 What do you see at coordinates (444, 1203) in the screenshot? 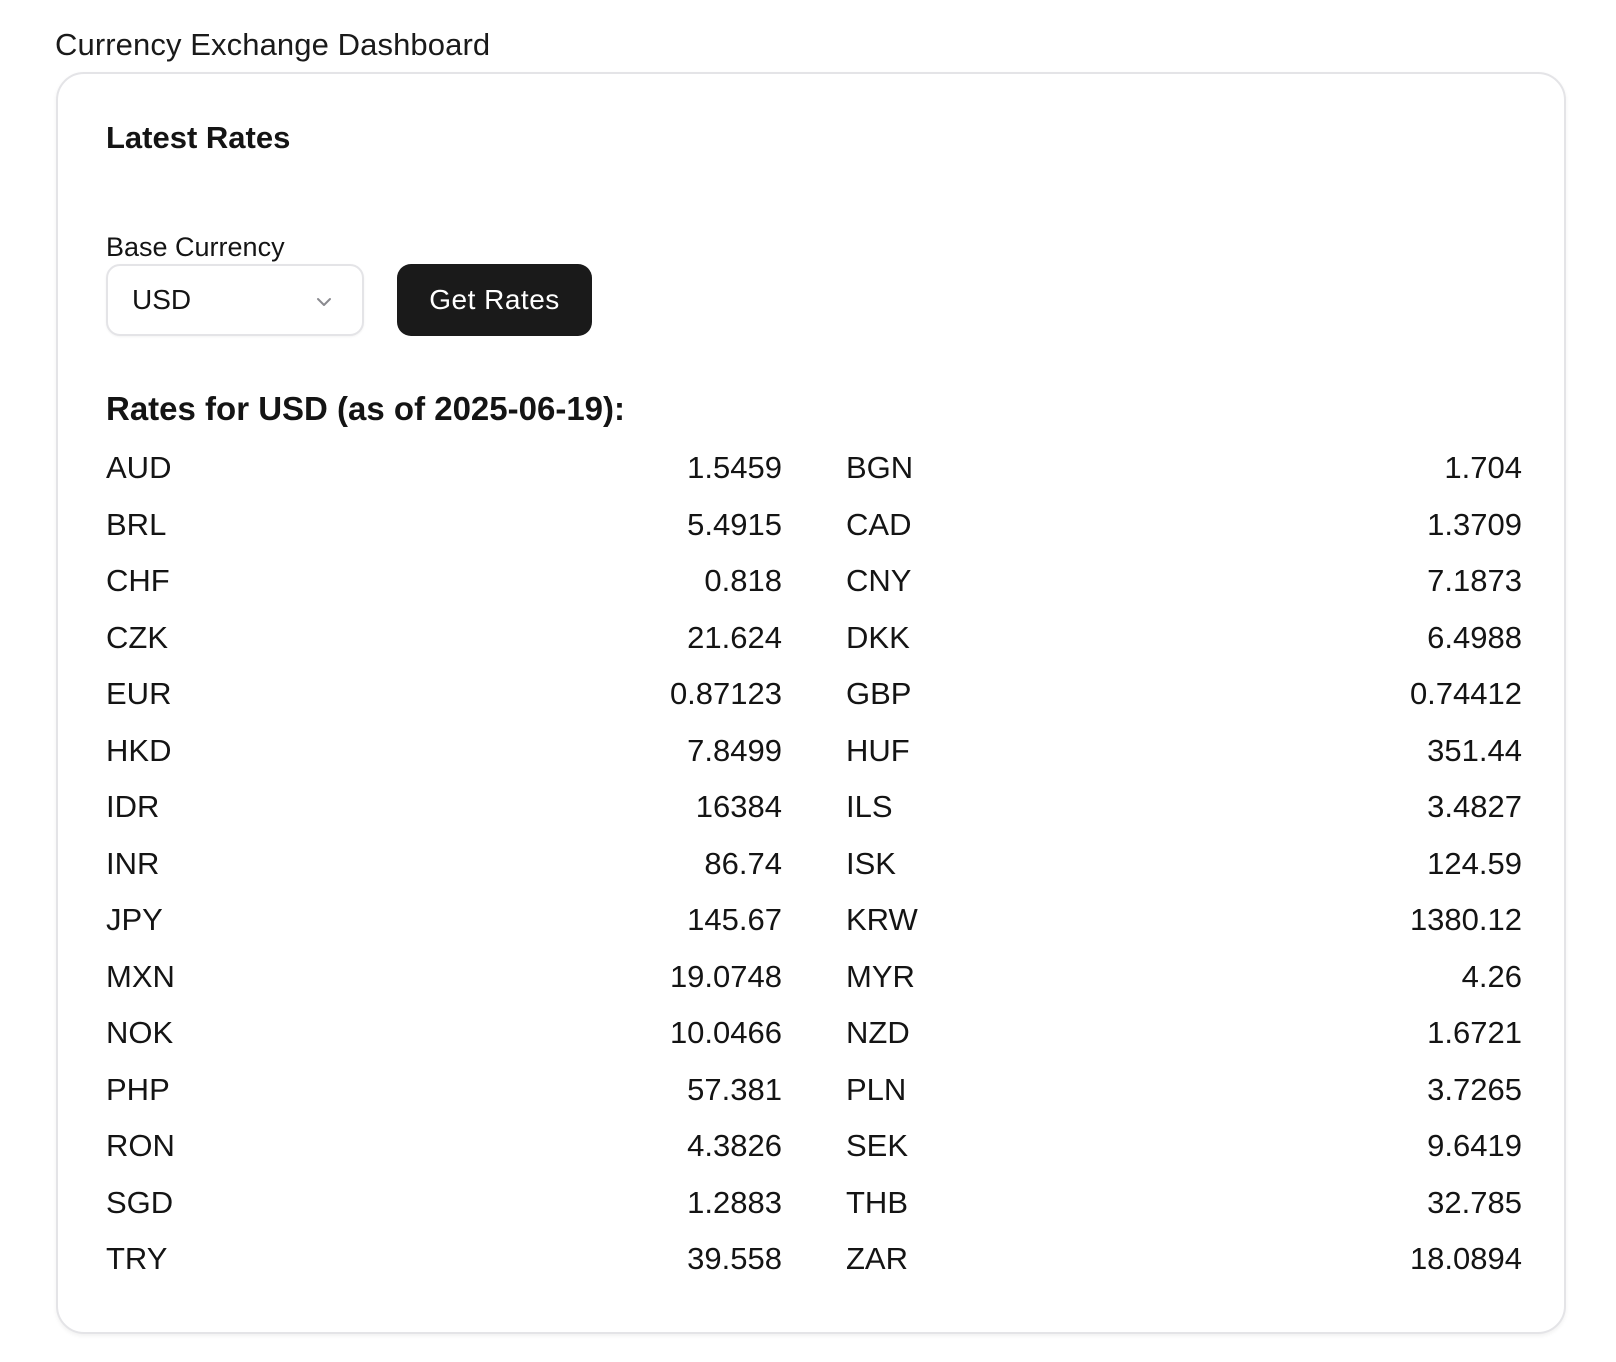
I see `rate-row-sgd: SGD 1.2883` at bounding box center [444, 1203].